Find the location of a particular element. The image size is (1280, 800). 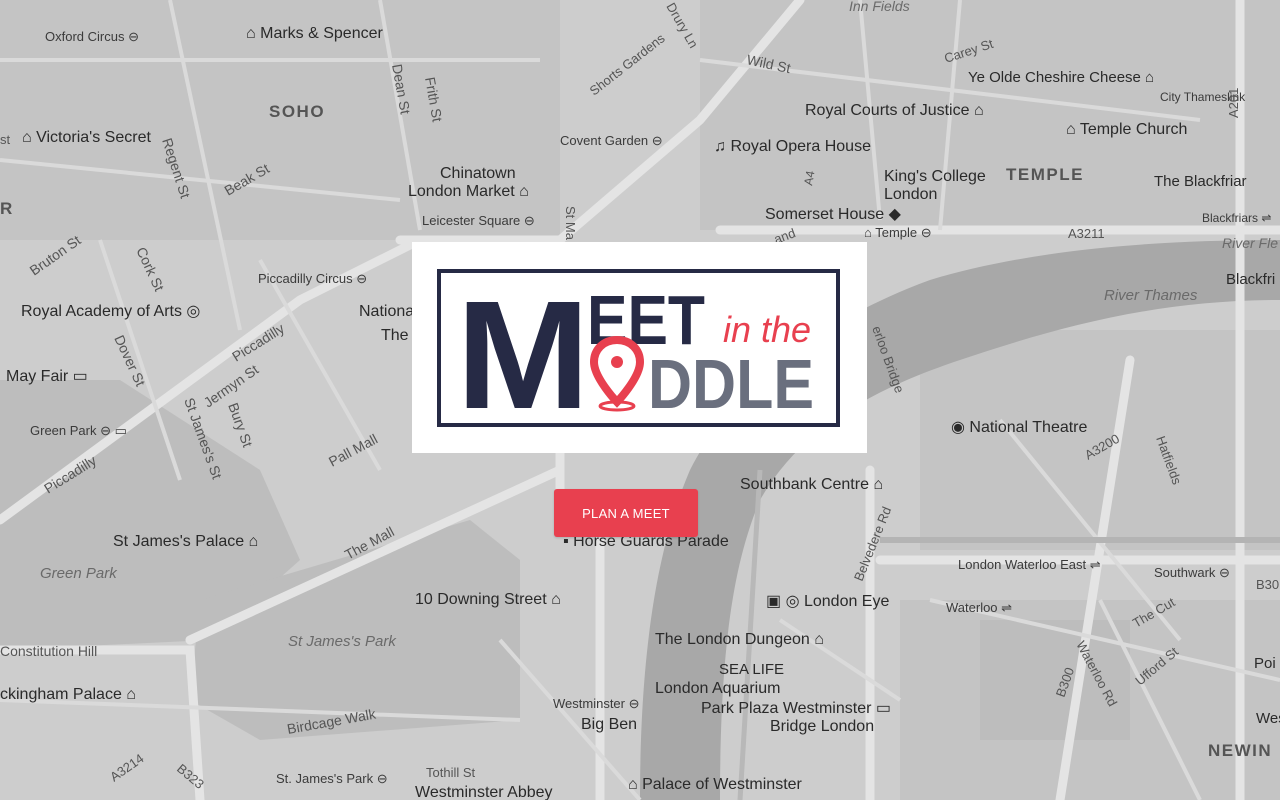

svg-text: B30 is located at coordinates (1267, 584).